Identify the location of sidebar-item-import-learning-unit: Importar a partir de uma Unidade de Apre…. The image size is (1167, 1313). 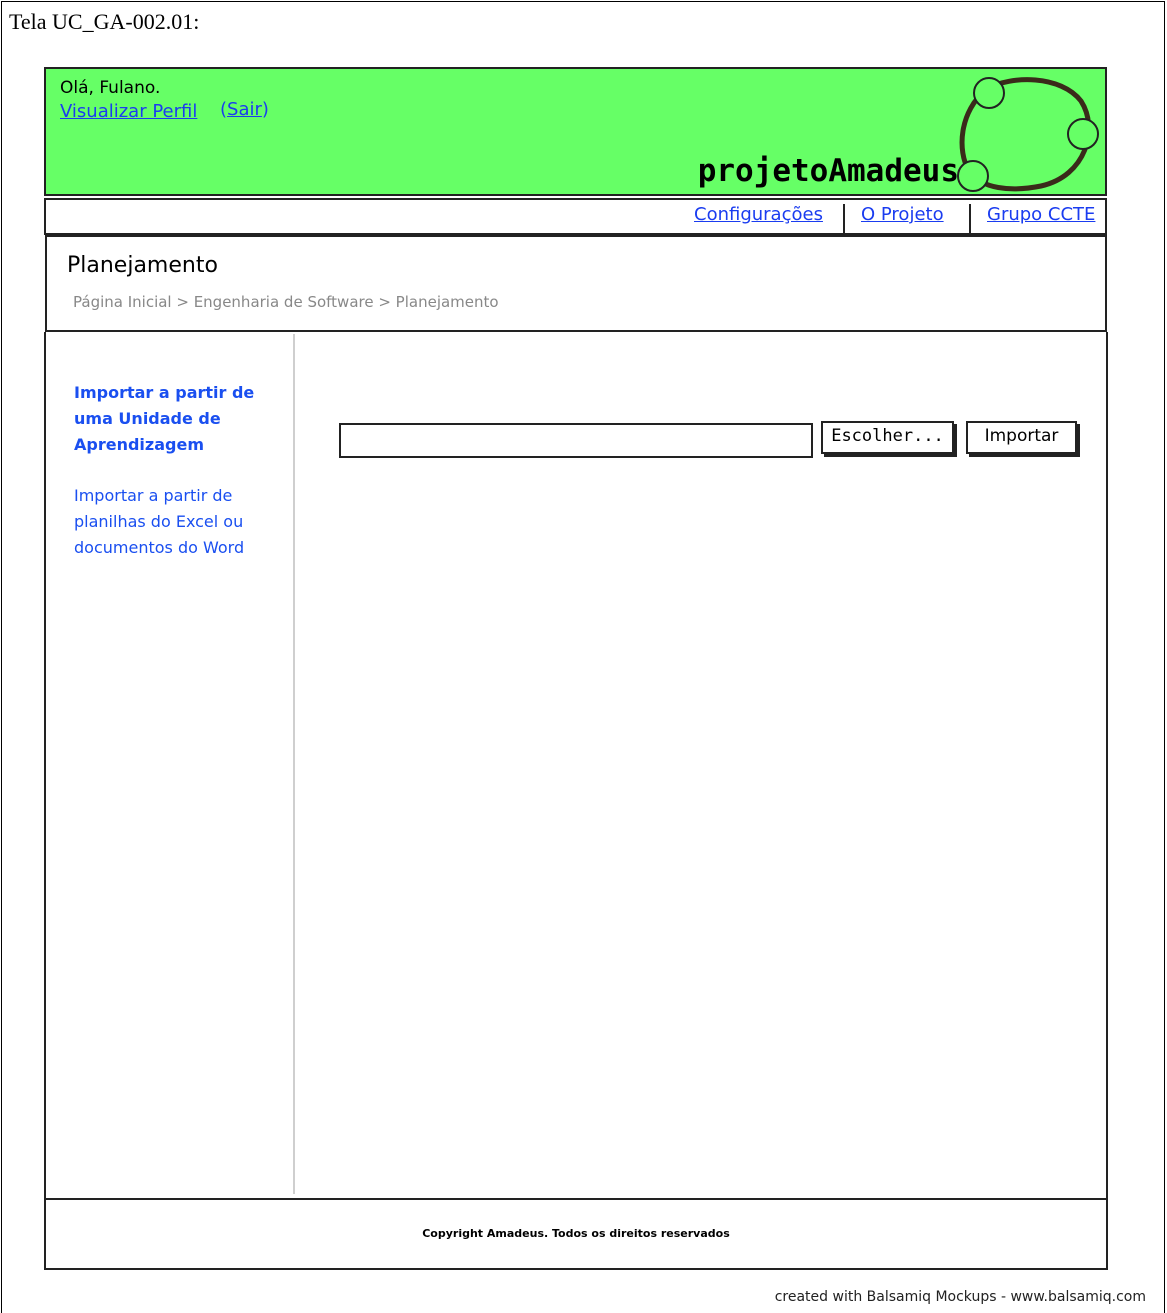
(169, 419).